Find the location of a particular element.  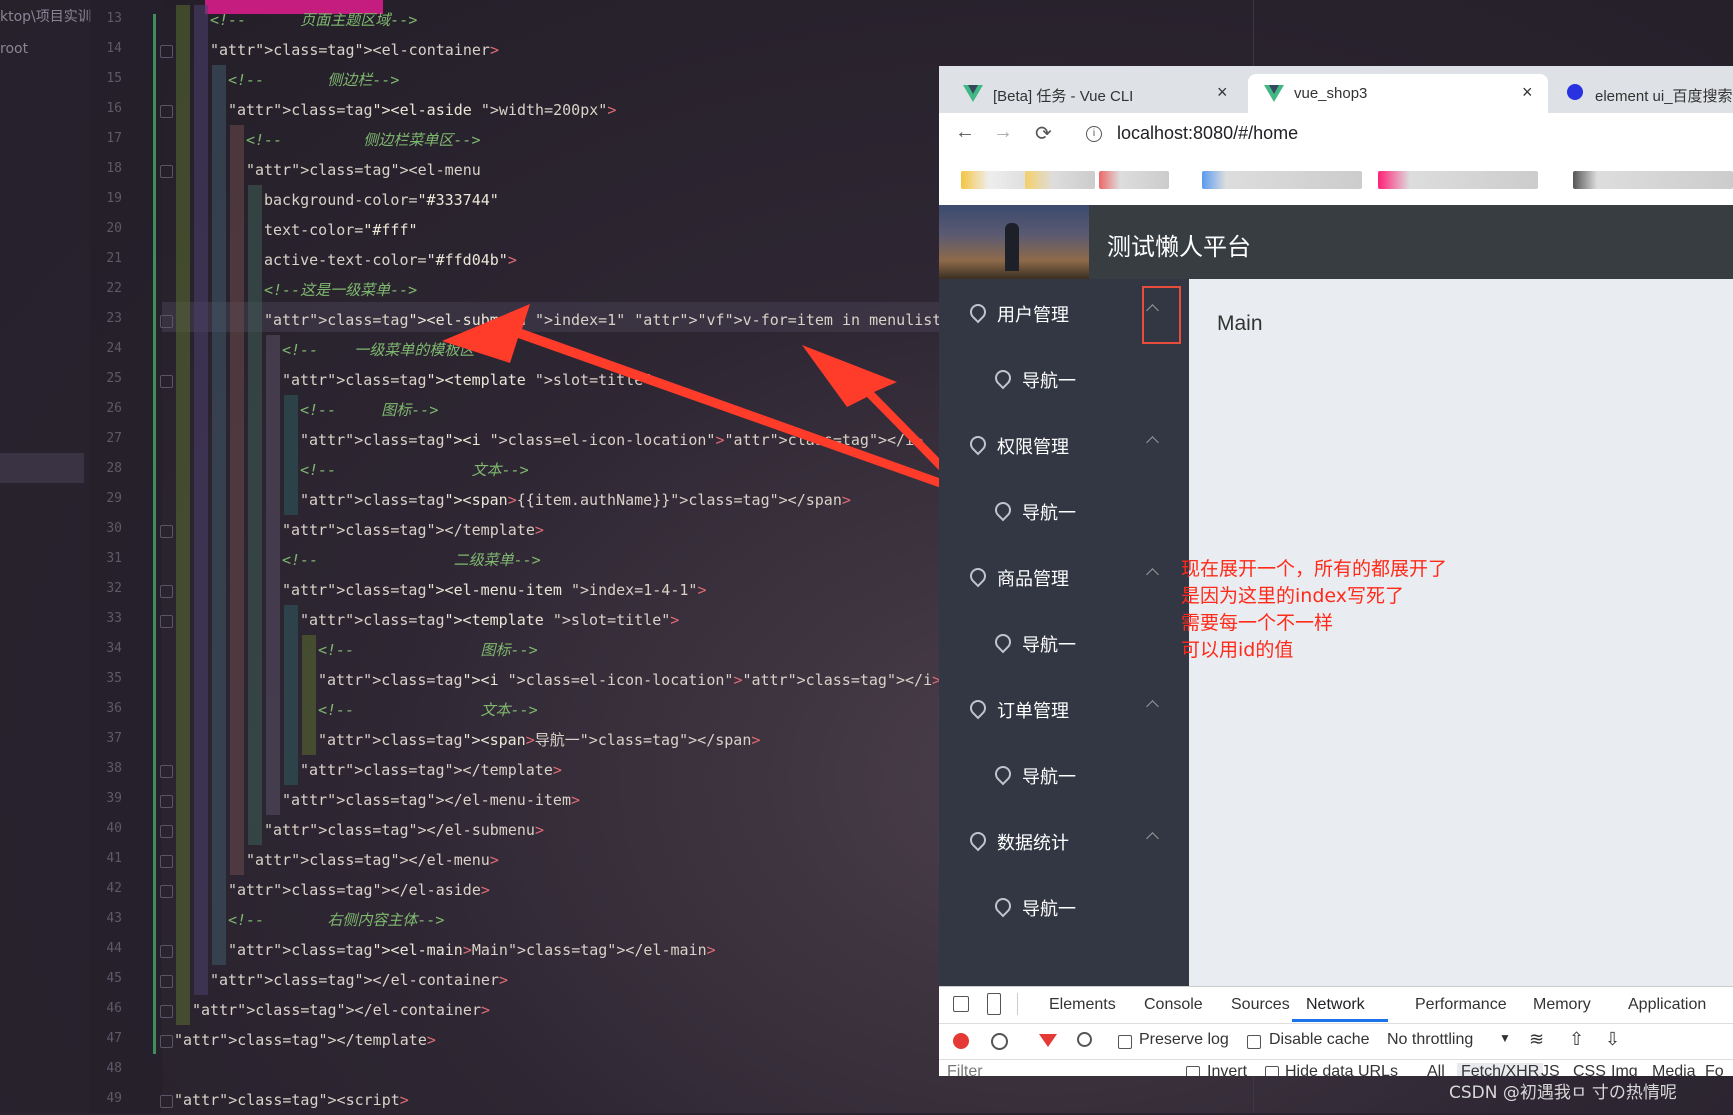

submenu-title: 数据统计 is located at coordinates (1064, 840).